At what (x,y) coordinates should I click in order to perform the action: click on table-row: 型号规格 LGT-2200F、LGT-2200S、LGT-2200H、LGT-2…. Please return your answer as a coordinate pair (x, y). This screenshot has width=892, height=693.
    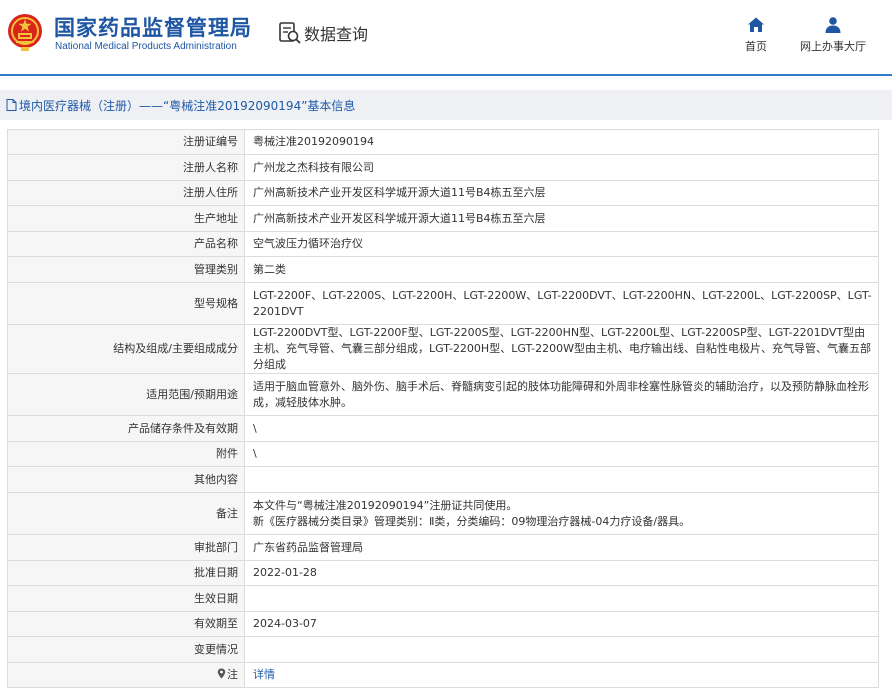
    Looking at the image, I should click on (443, 303).